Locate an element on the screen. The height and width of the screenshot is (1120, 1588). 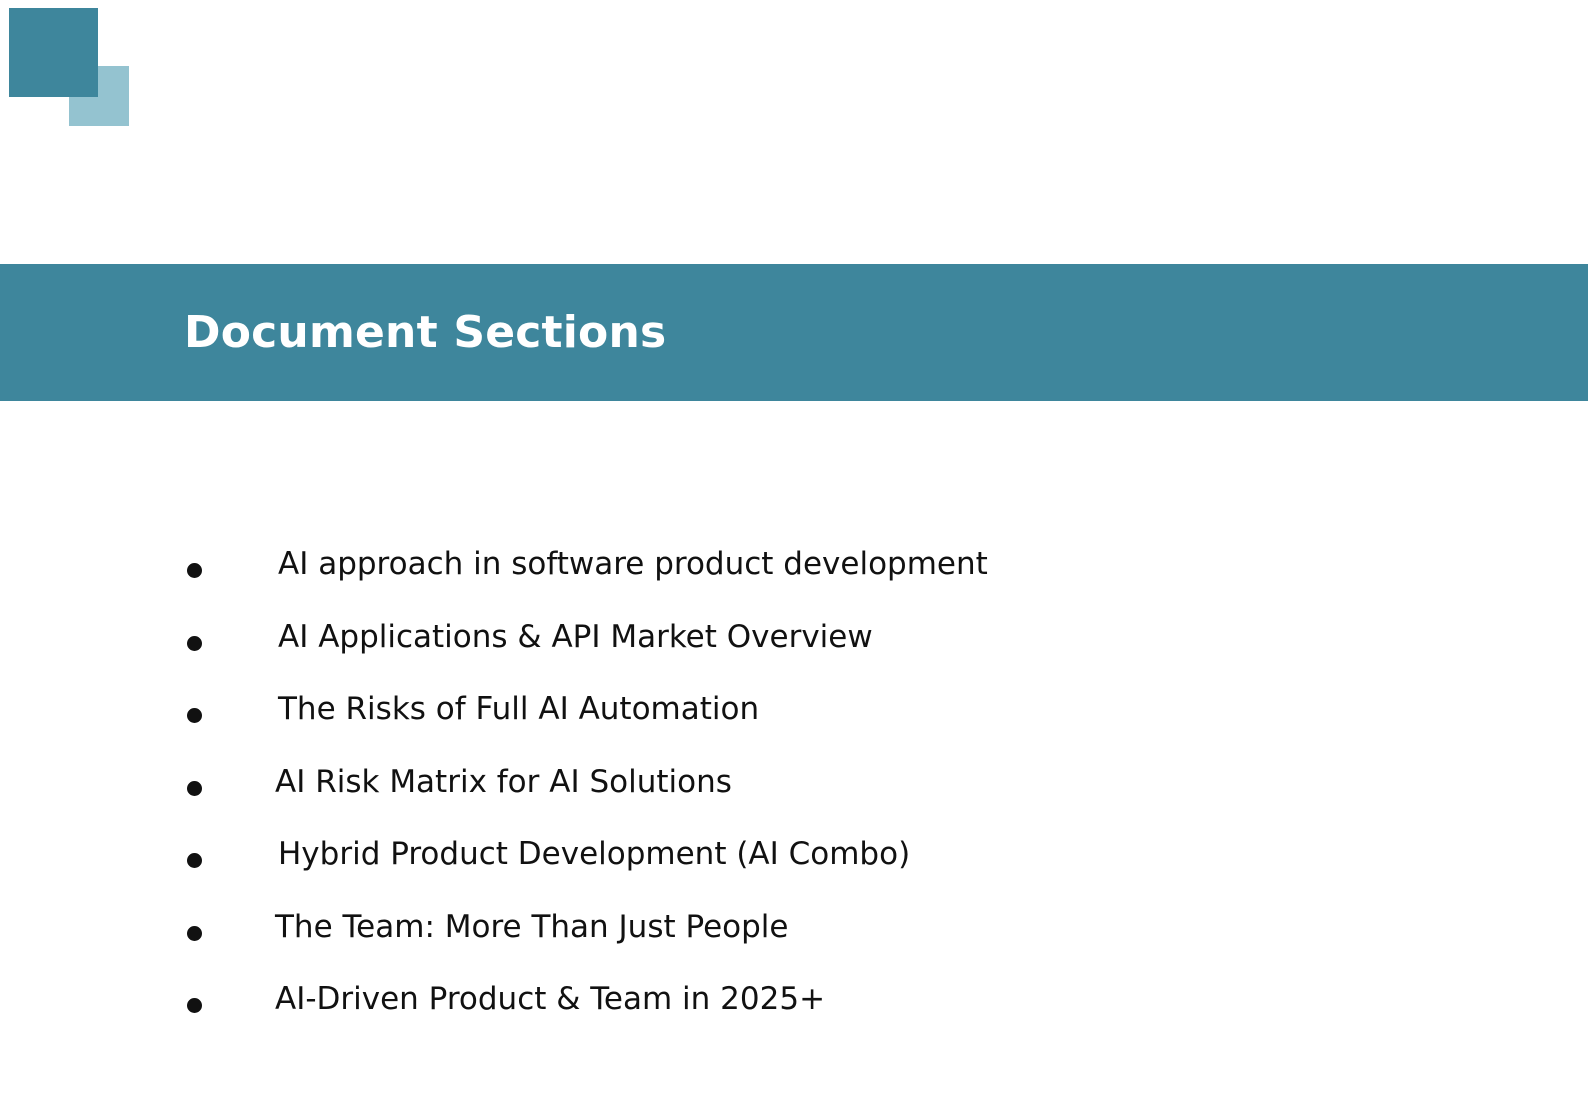
section-label: AI Risk Matrix for AI Solutions is located at coordinates (503, 781).